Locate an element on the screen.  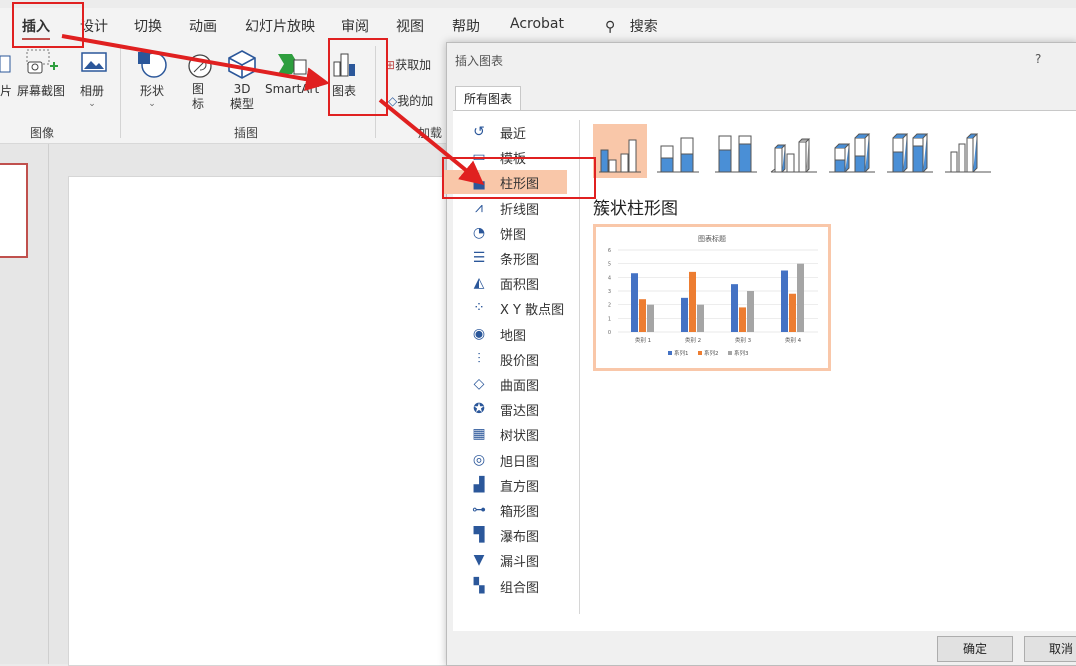
arrow-to-chart-button is located at coordinates (195, 63).